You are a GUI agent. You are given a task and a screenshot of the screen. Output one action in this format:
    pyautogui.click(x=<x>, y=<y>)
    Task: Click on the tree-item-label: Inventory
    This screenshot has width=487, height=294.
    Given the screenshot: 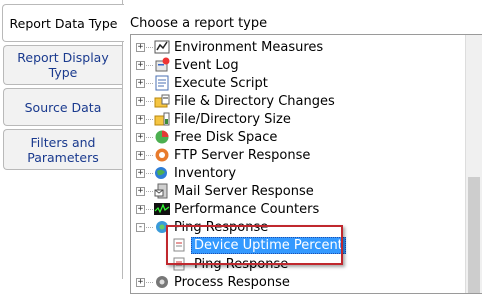 What is the action you would take?
    pyautogui.click(x=205, y=173)
    